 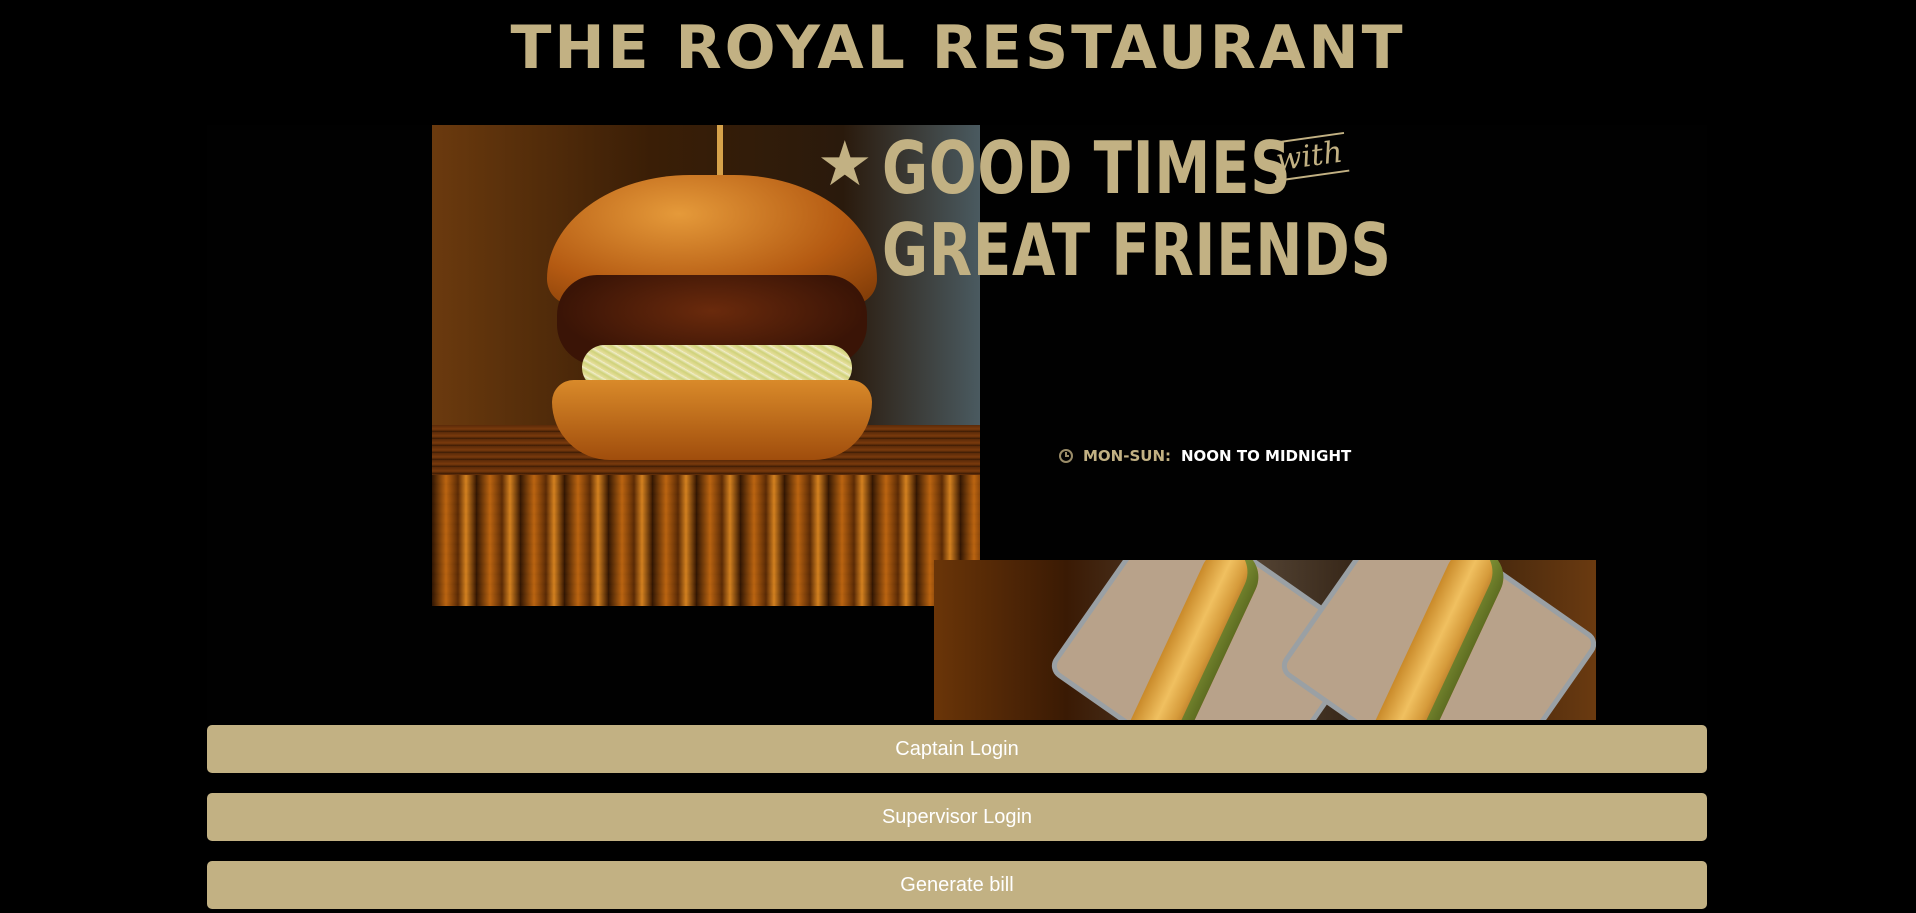 What do you see at coordinates (1066, 456) in the screenshot?
I see `clock-icon` at bounding box center [1066, 456].